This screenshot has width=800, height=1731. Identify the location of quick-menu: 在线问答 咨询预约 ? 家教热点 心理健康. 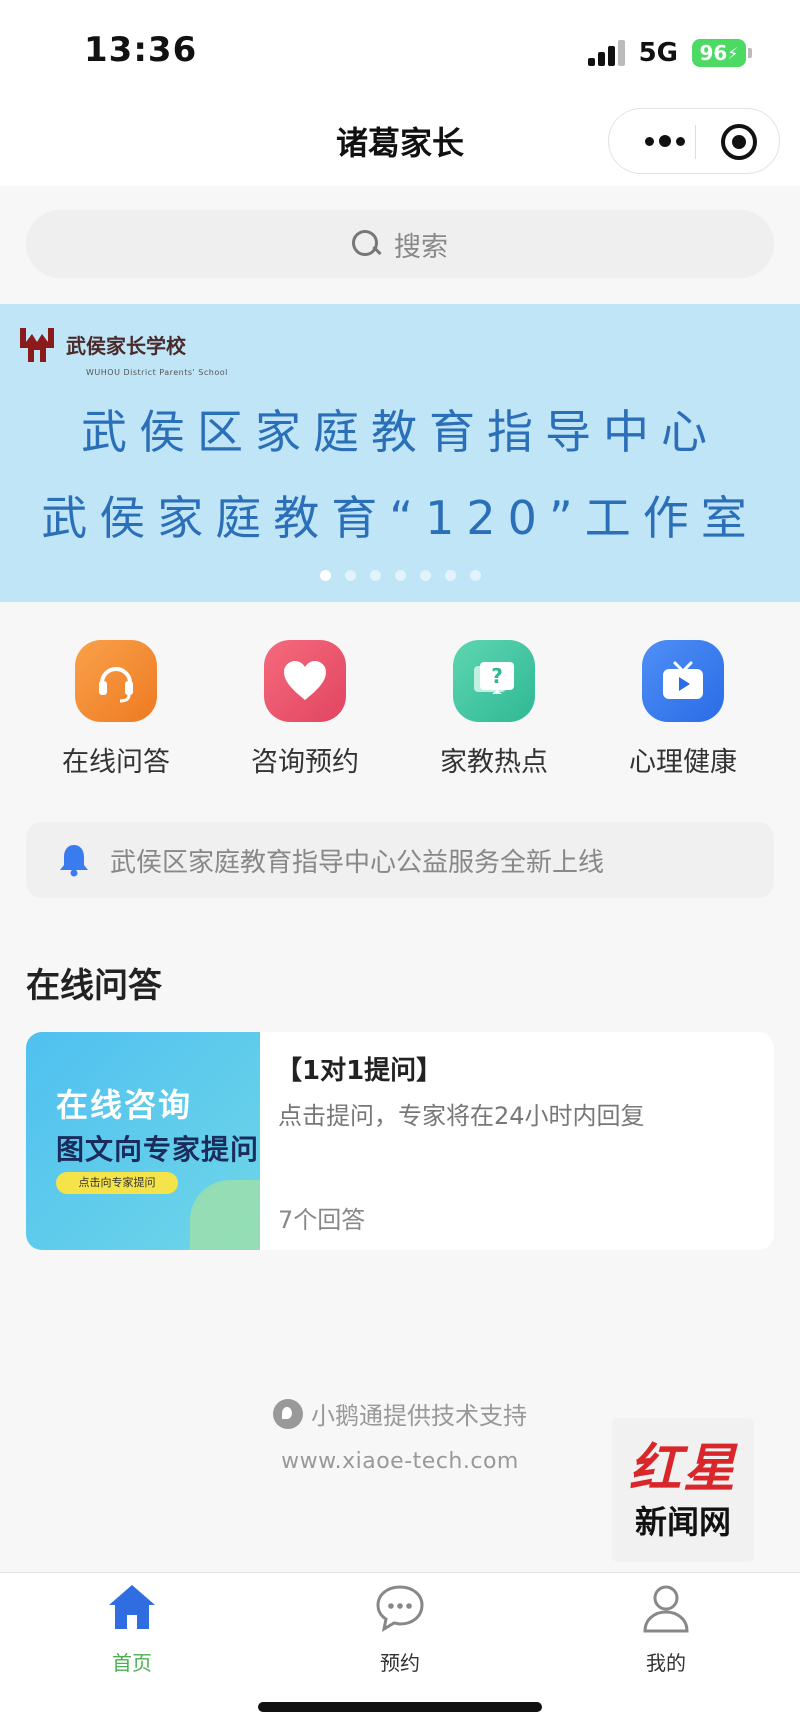
(400, 710).